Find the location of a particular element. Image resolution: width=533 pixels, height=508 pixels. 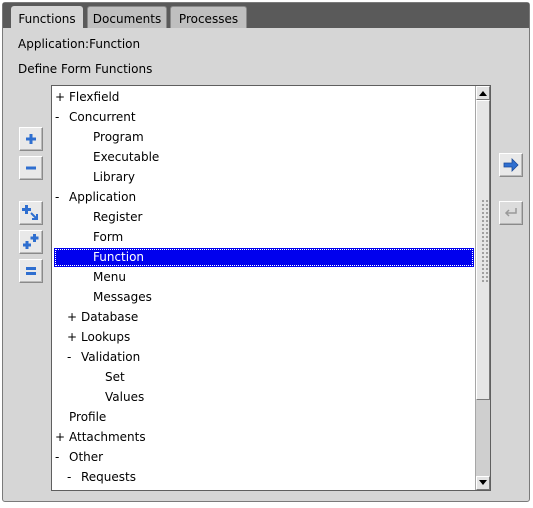

splitter-grip is located at coordinates (485, 241).